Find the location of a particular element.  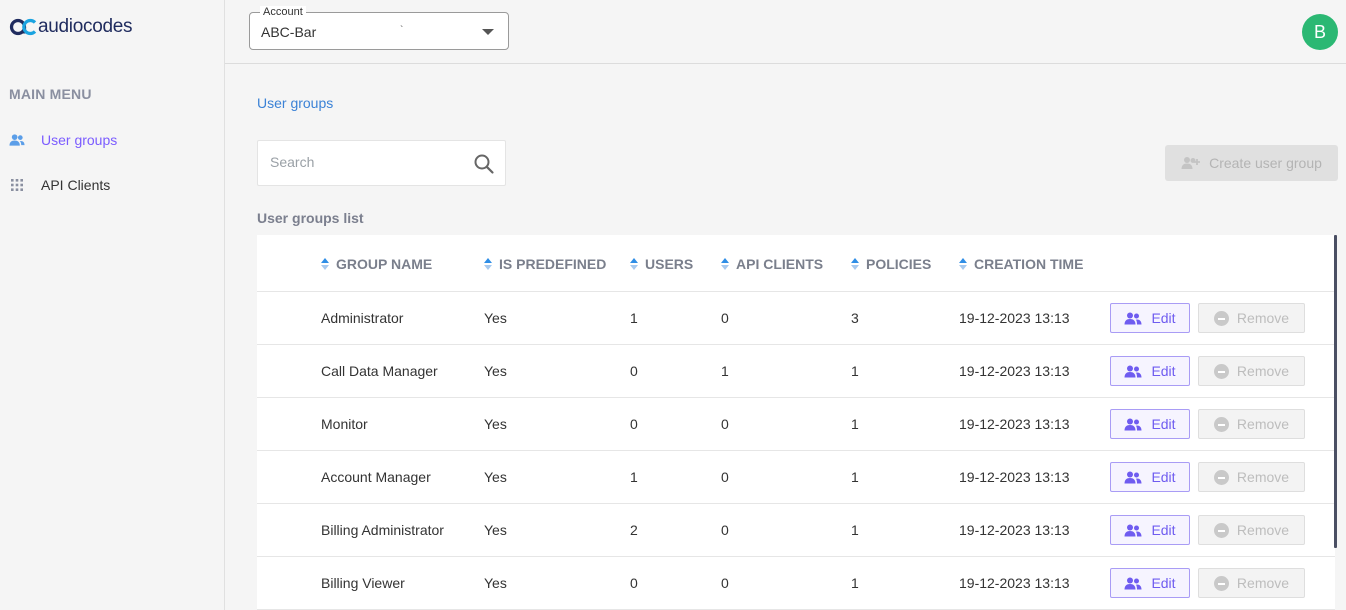

brand-name: audiocodes is located at coordinates (85, 26).